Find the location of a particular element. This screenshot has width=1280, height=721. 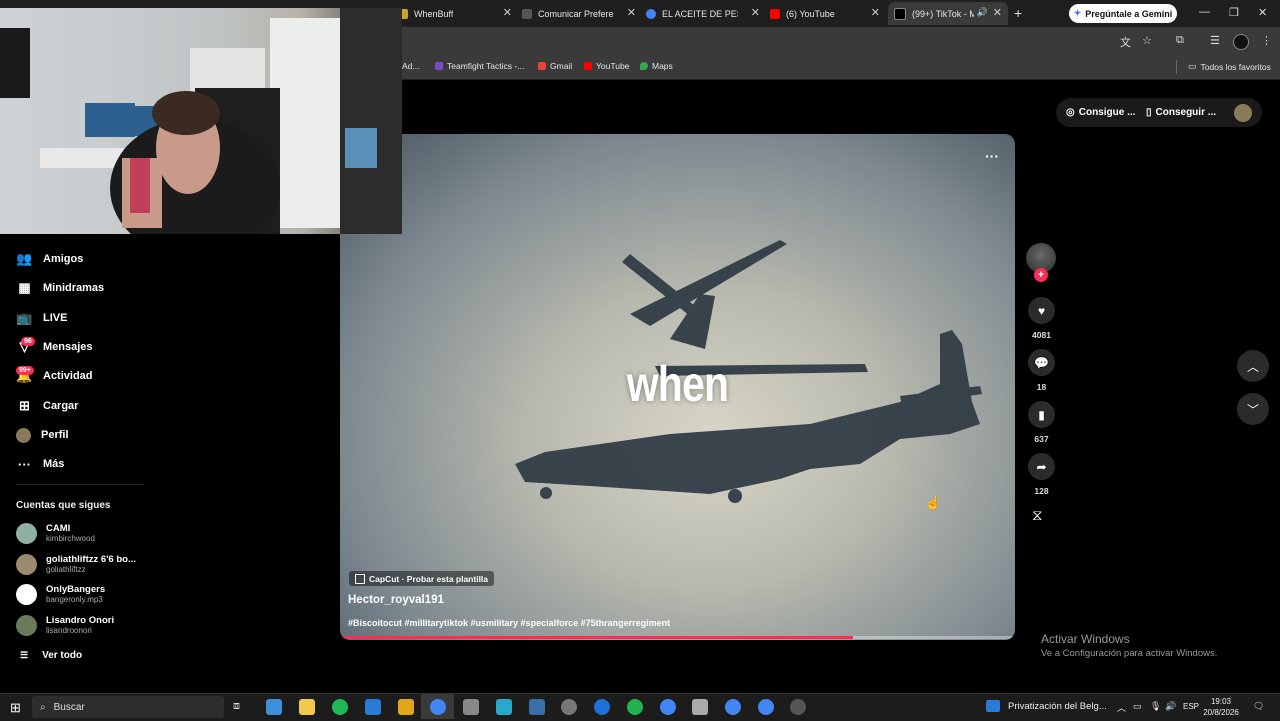

upload-icon: ⊞ is located at coordinates (24, 405).